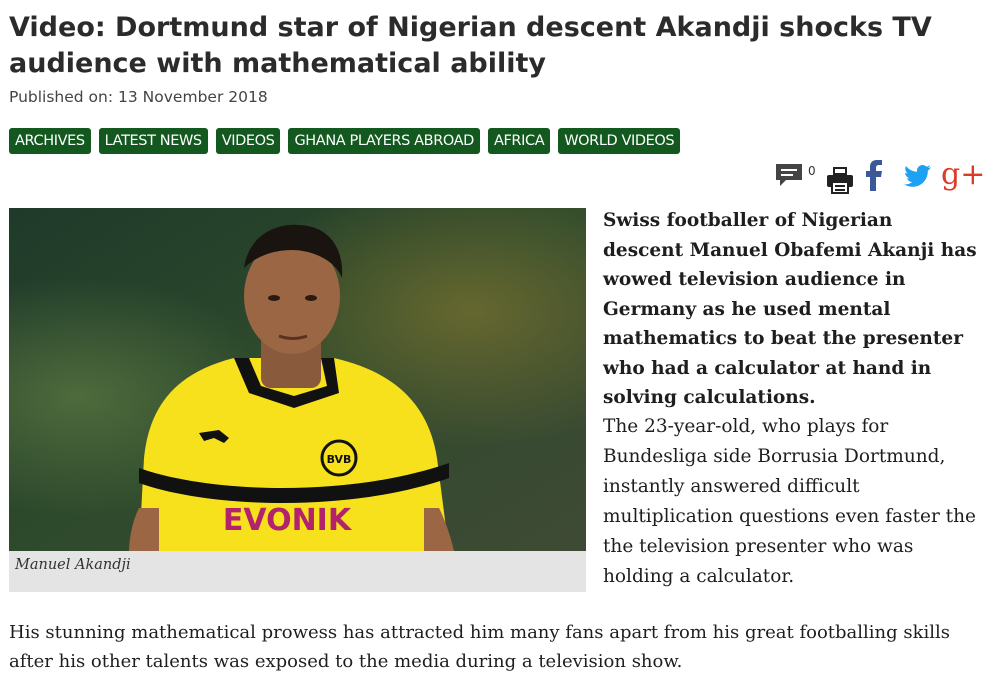 This screenshot has height=697, width=994. I want to click on published-label: Published on:, so click(61, 97).